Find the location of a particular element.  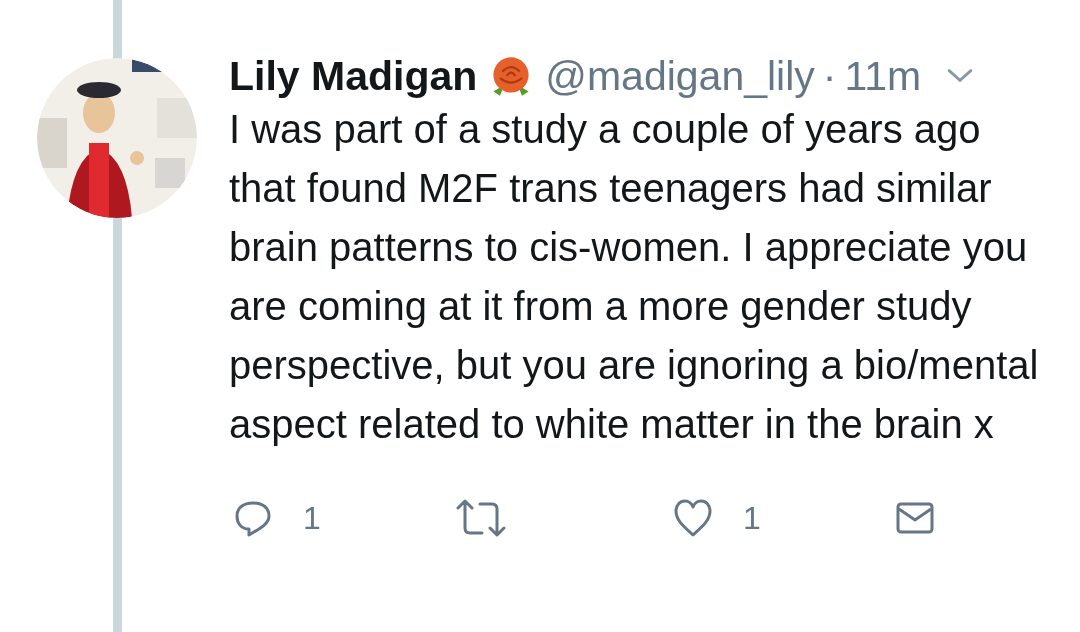

display-name: Lily Madigan is located at coordinates (353, 76).